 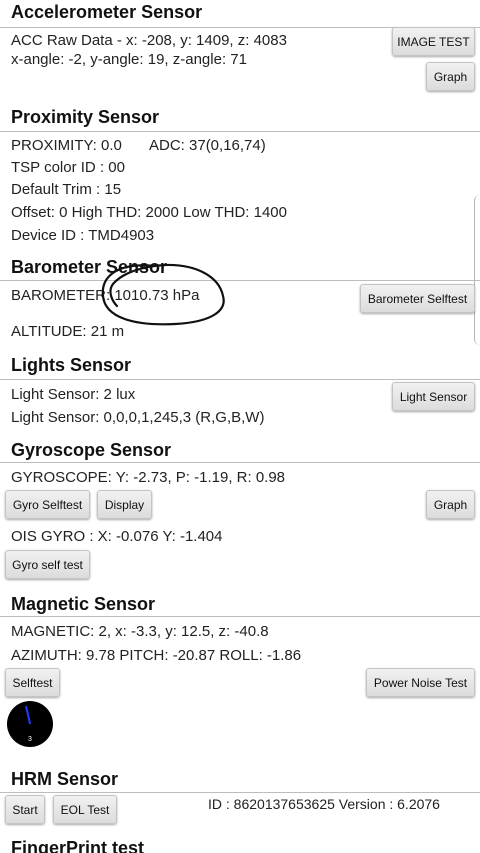 What do you see at coordinates (156, 655) in the screenshot?
I see `azimuth-pitch-roll: AZIMUTH: 9.78 PITCH: -20.87 ROLL: -1.86` at bounding box center [156, 655].